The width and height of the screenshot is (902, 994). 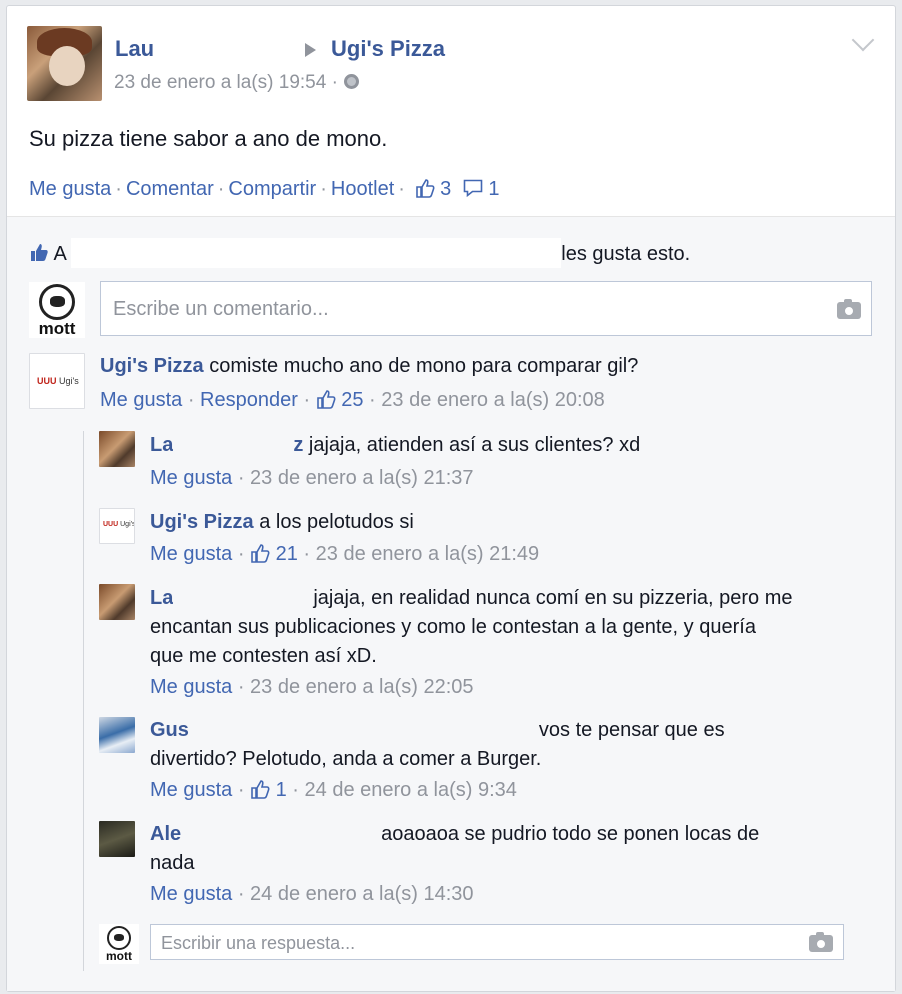 What do you see at coordinates (493, 189) in the screenshot?
I see `comment-count: 1` at bounding box center [493, 189].